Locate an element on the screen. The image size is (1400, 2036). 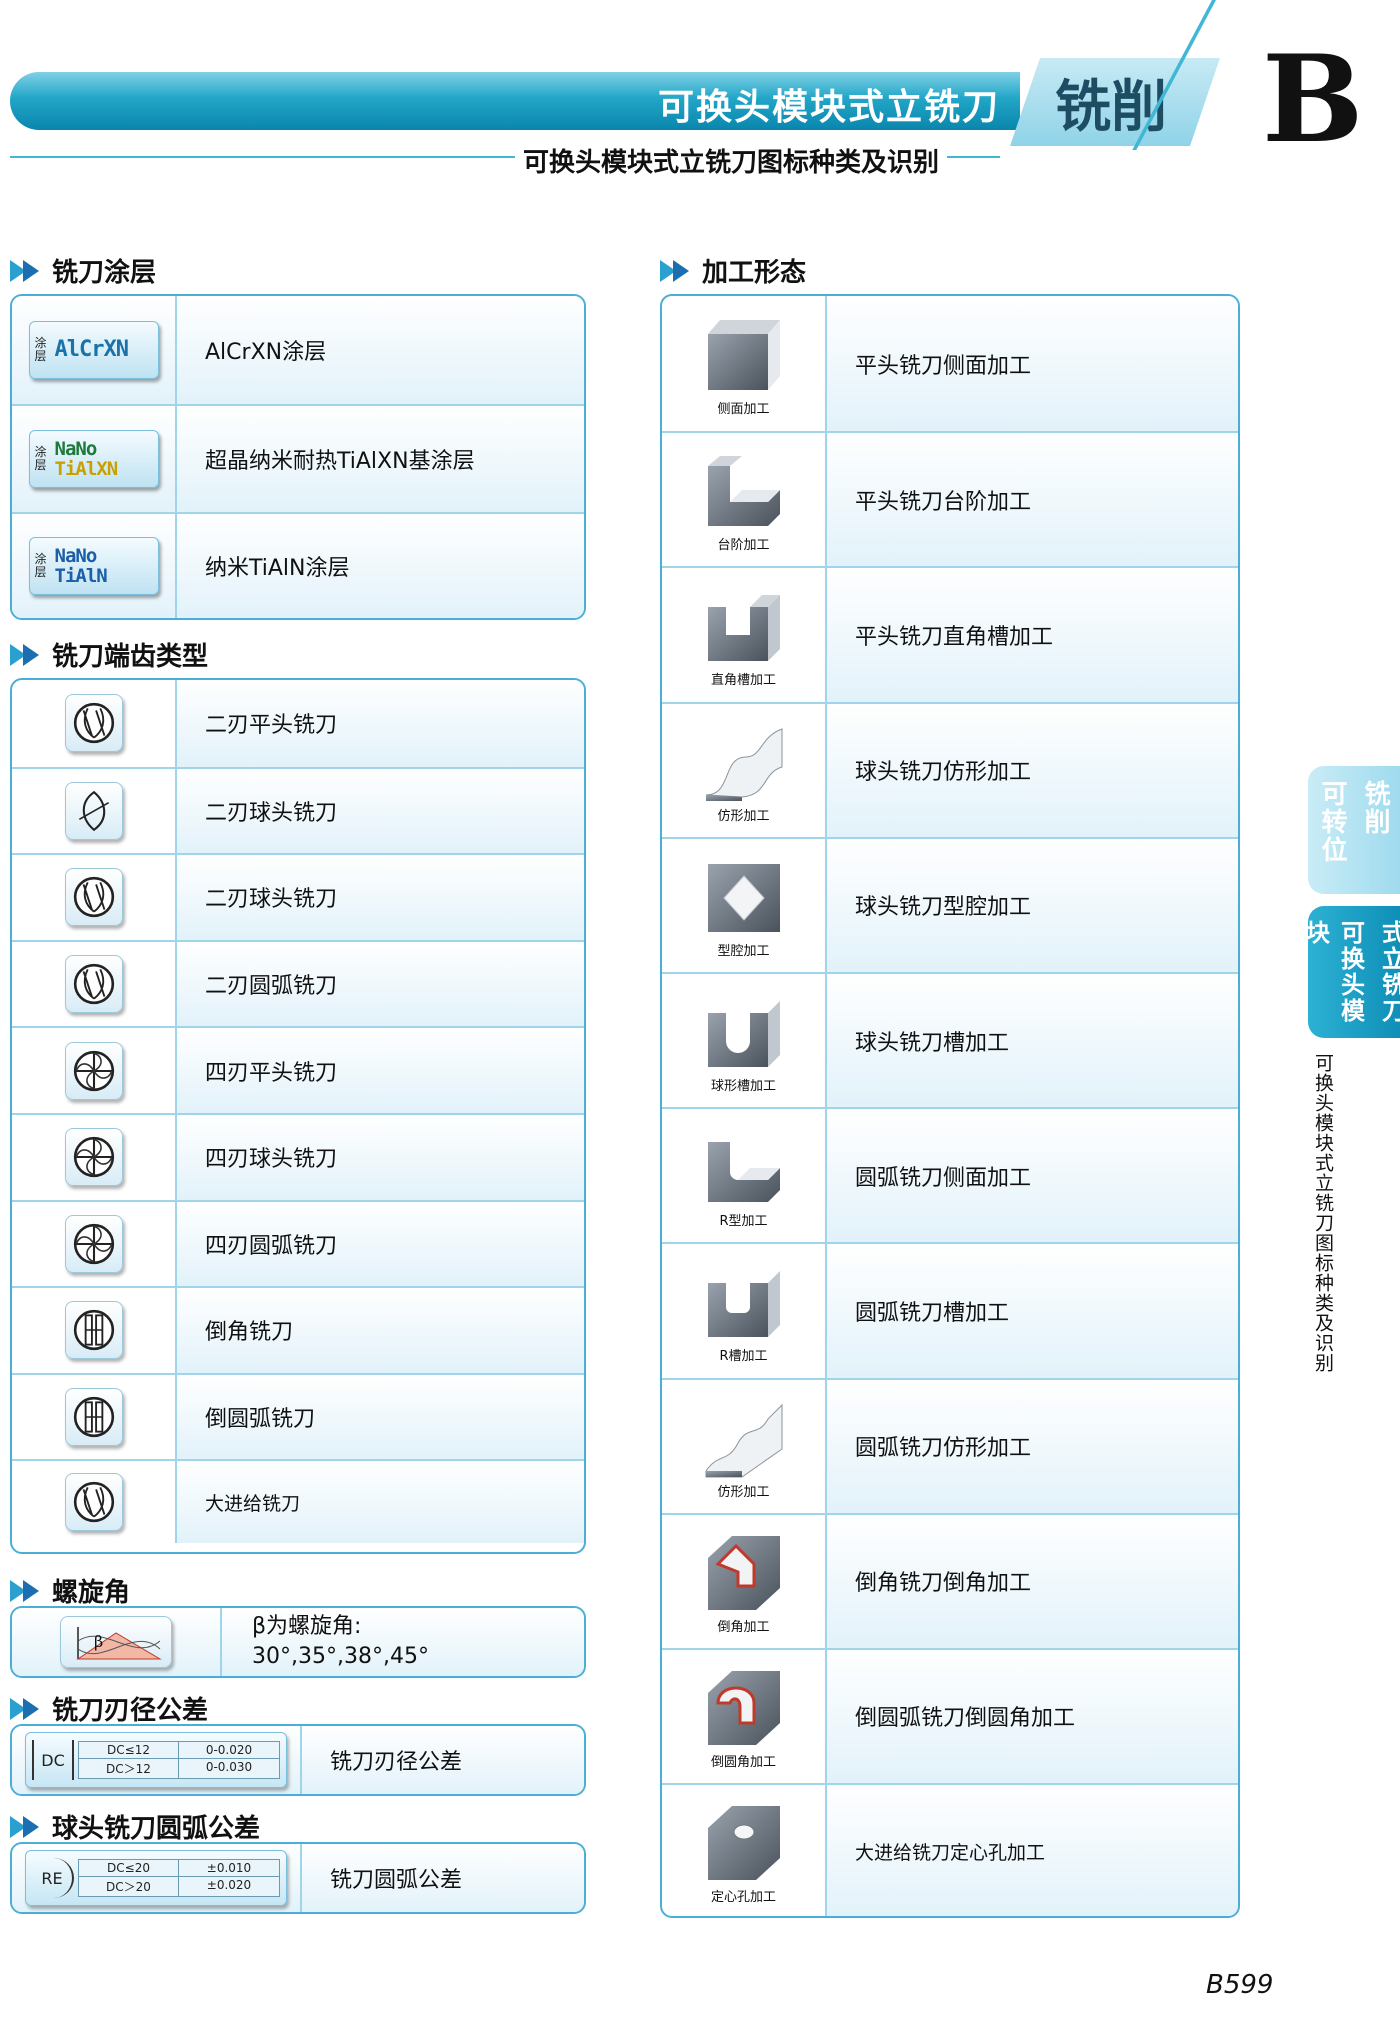
alcrxn-coating-icon: 涂层 AlCrXN is located at coordinates (93, 350).